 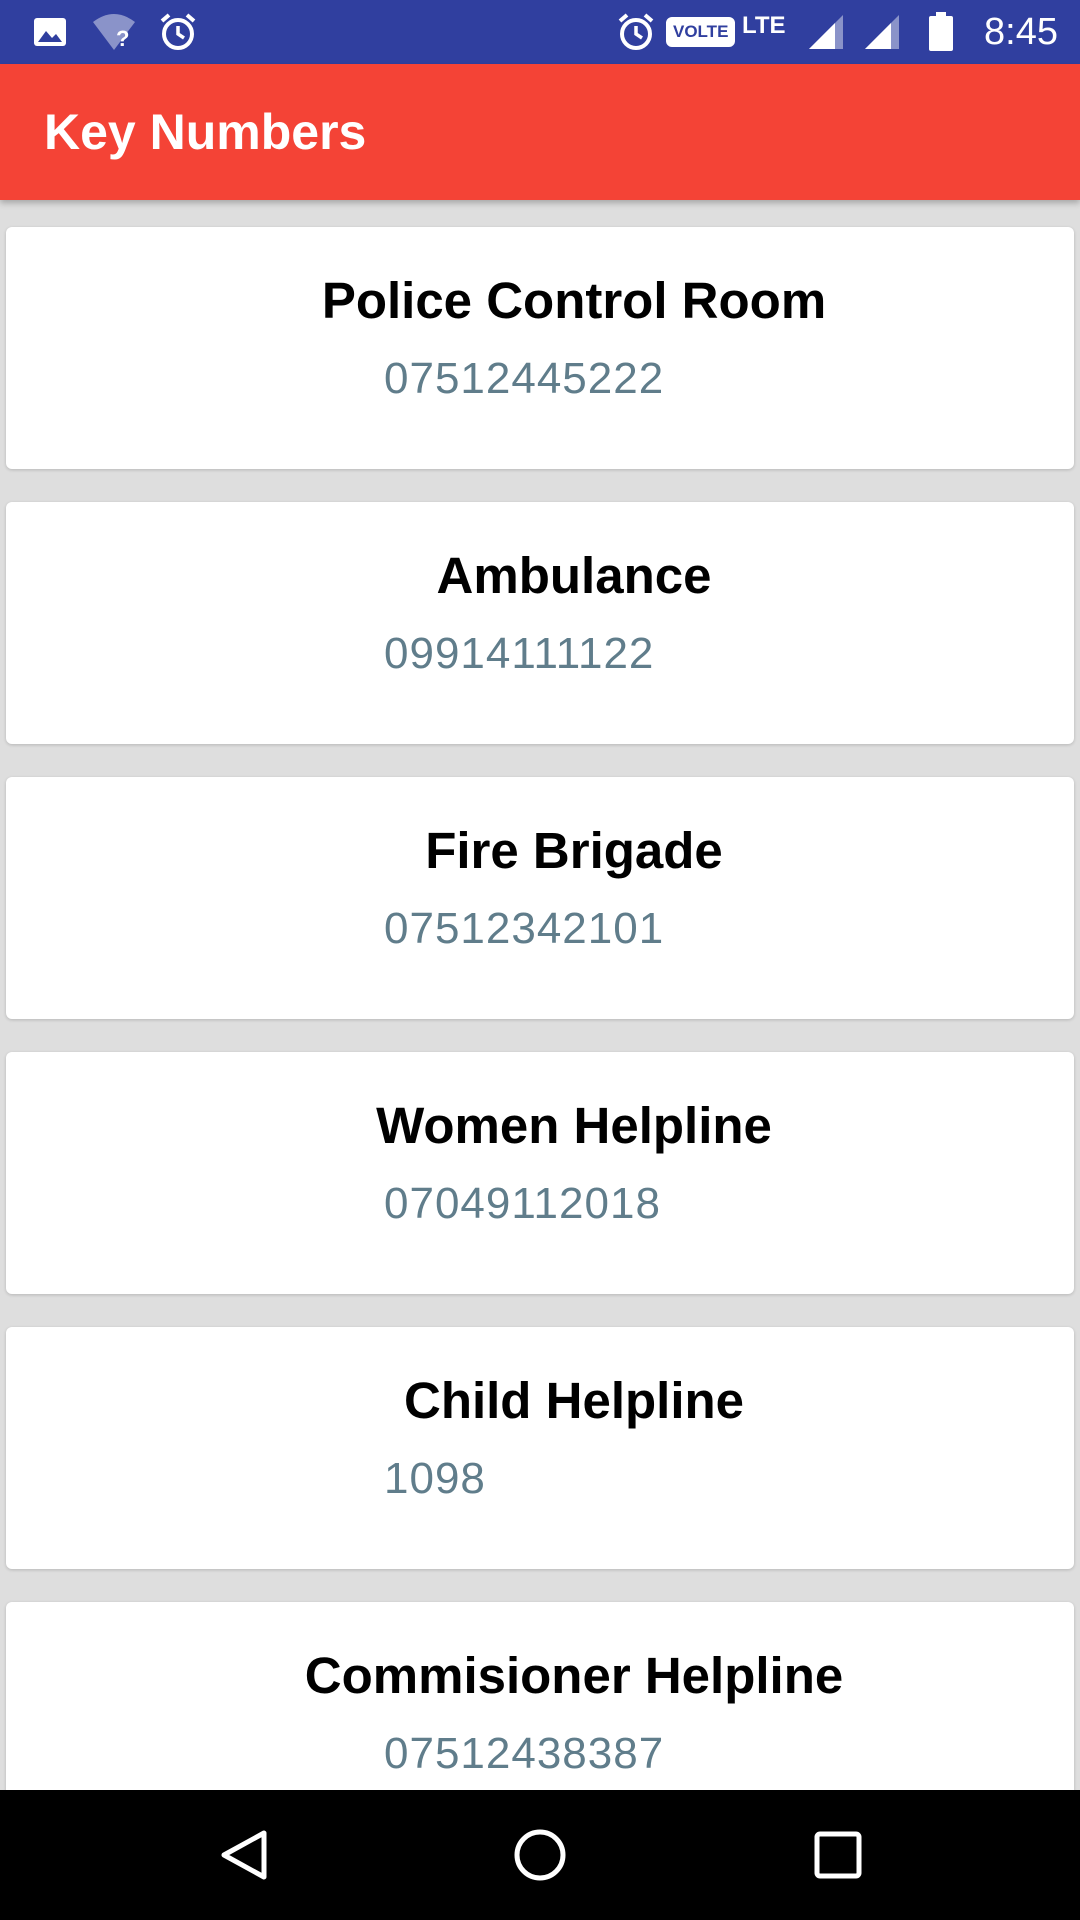 What do you see at coordinates (540, 898) in the screenshot?
I see `contact-card: Fire Brigade 07512342101` at bounding box center [540, 898].